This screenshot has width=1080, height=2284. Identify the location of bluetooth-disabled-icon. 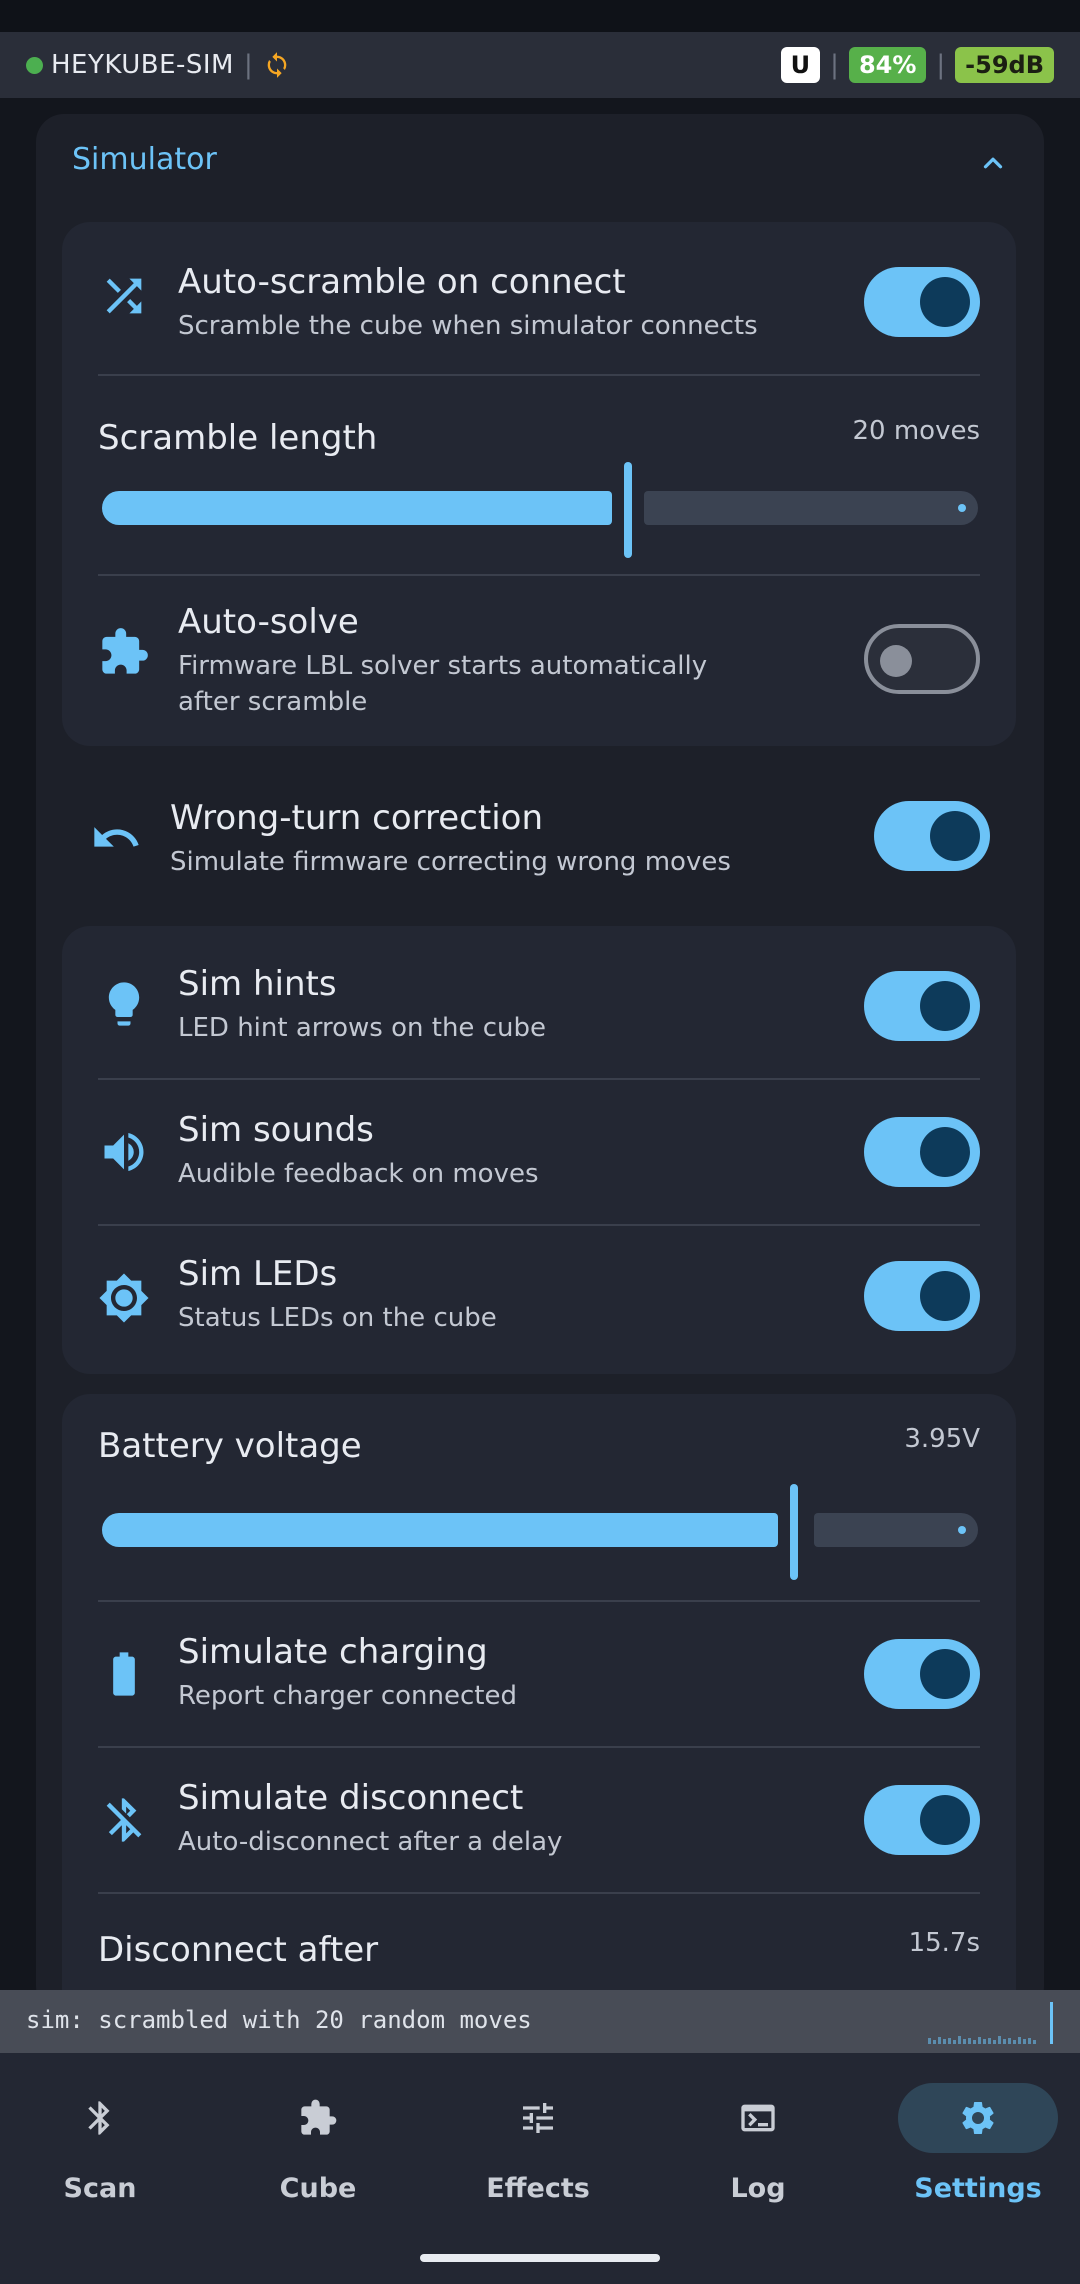
(124, 1820).